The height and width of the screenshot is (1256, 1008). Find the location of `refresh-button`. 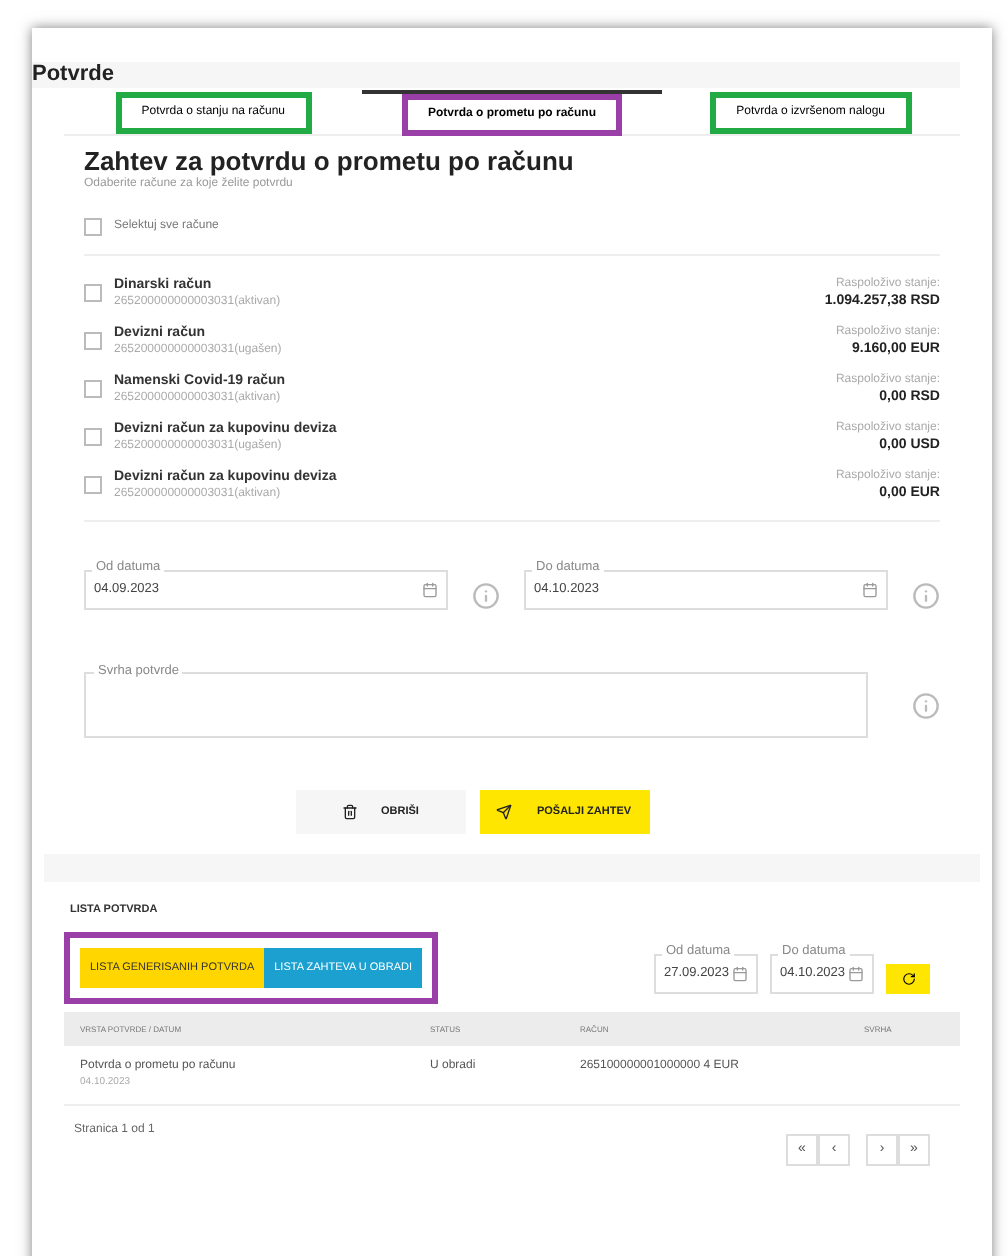

refresh-button is located at coordinates (908, 978).